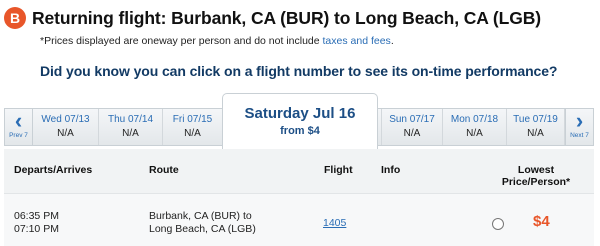 The height and width of the screenshot is (246, 600). What do you see at coordinates (475, 127) in the screenshot?
I see `date-tab-mon: Mon 07/18 N/A` at bounding box center [475, 127].